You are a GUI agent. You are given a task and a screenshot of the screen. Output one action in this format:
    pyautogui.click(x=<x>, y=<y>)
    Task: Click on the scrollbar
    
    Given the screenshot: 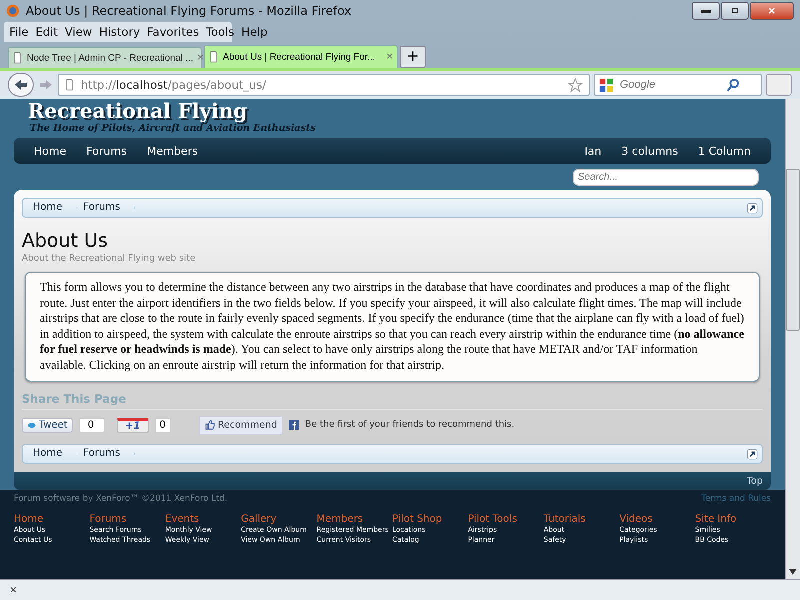 What is the action you would take?
    pyautogui.click(x=792, y=339)
    